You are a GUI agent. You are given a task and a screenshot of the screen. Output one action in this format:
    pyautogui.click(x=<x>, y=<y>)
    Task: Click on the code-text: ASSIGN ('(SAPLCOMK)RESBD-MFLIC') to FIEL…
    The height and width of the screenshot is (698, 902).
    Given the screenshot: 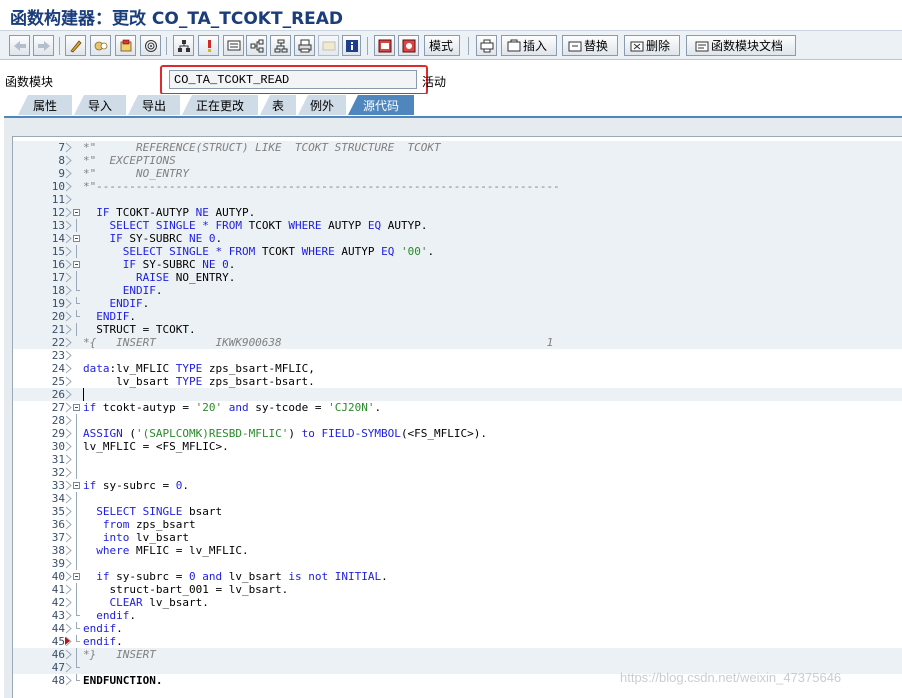 What is the action you would take?
    pyautogui.click(x=285, y=433)
    